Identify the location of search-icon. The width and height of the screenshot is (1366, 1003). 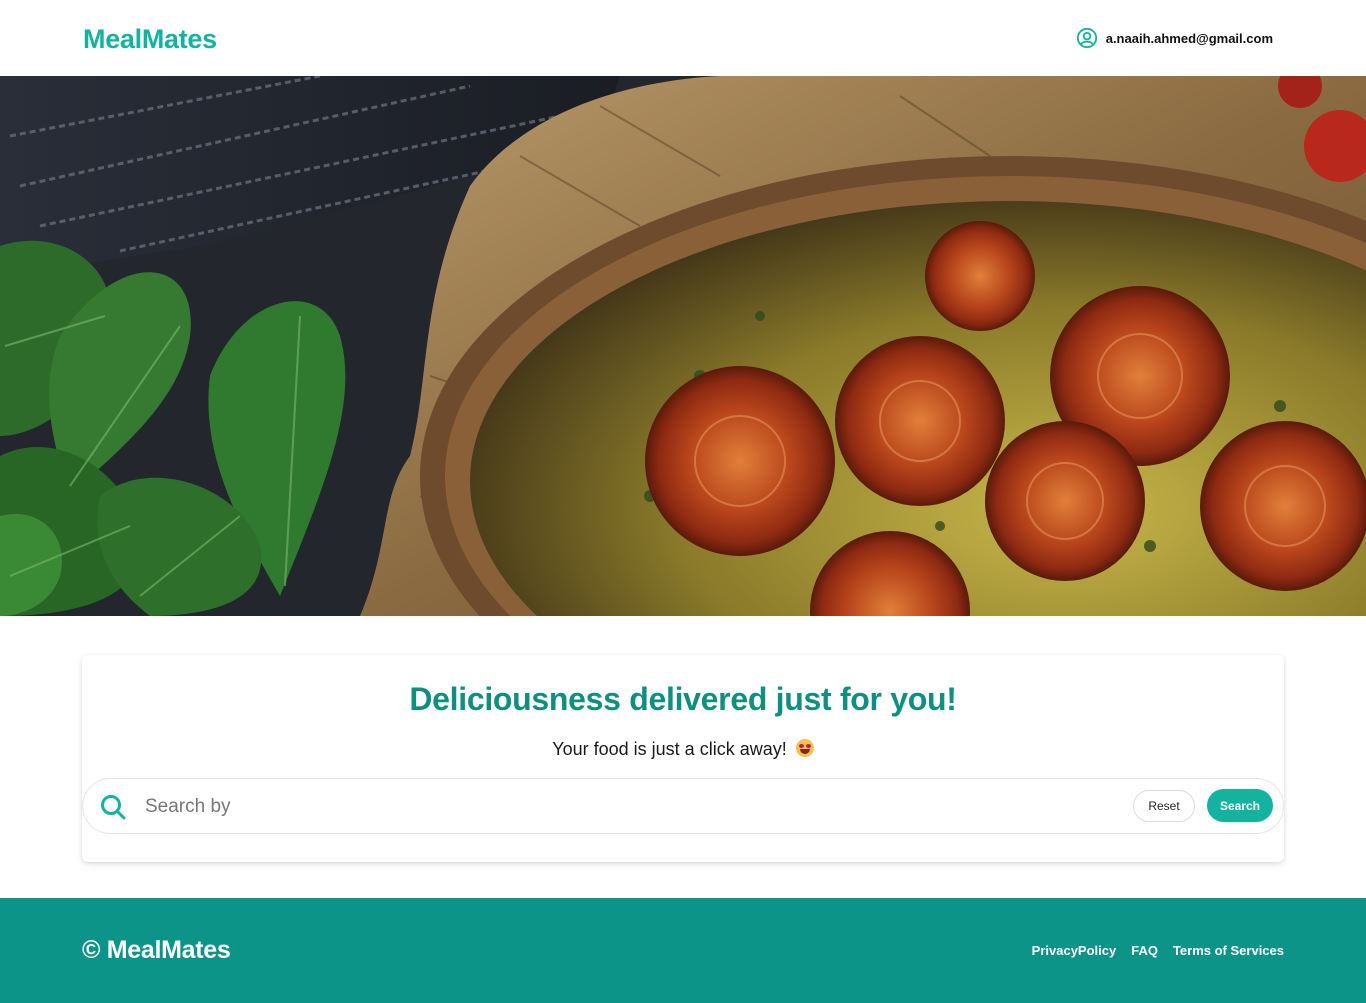
(113, 807).